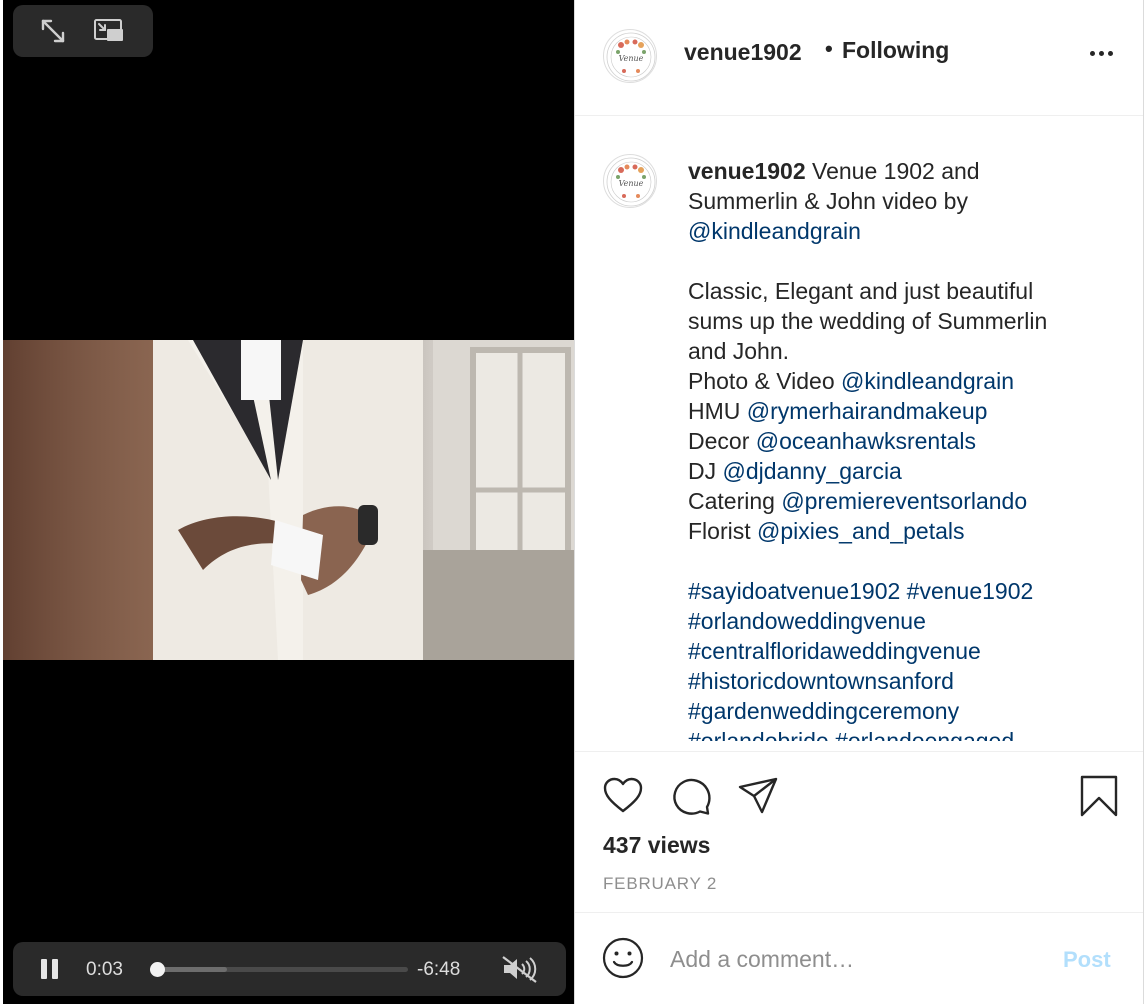  I want to click on caption-paragraph-line: and John., so click(739, 351).